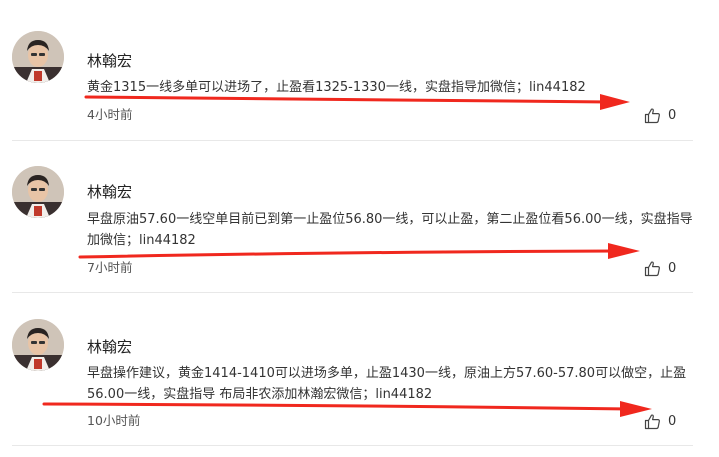  Describe the element at coordinates (352, 445) in the screenshot. I see `divider` at that location.